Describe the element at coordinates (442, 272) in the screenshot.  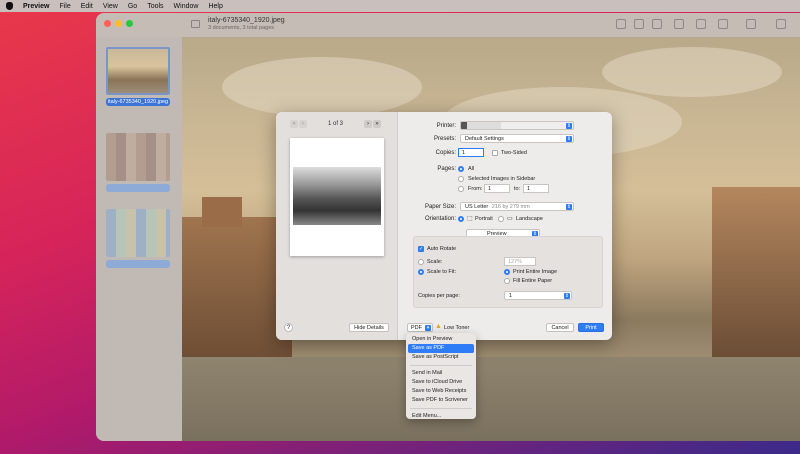
I see `scale-to-fit-label: Scale to Fit:` at that location.